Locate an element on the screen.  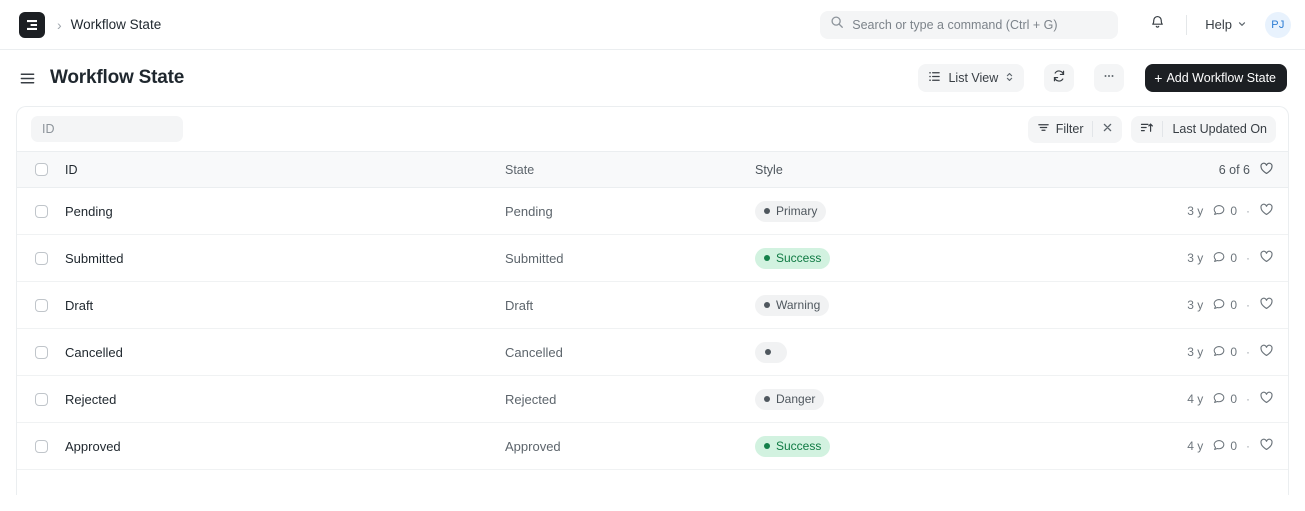
status-badge: Primary is located at coordinates (791, 211).